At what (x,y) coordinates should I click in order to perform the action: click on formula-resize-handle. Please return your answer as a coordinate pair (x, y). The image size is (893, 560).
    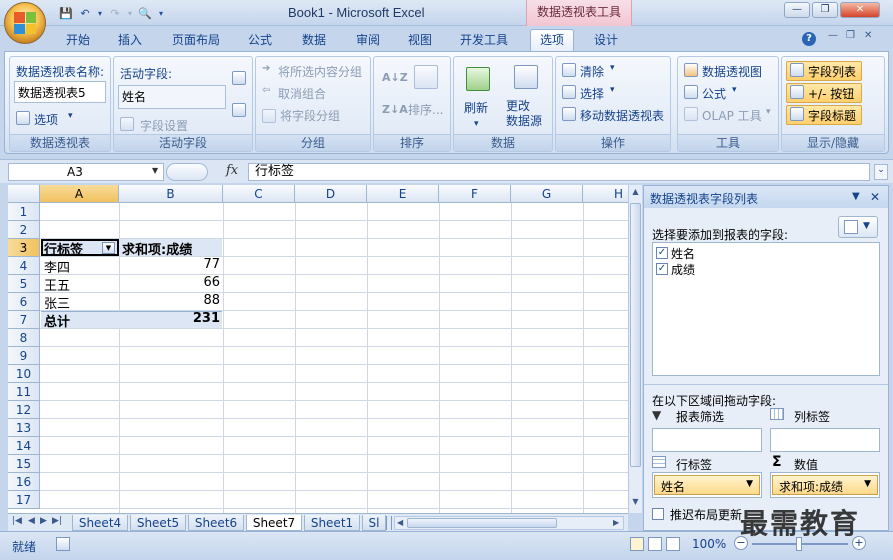
    Looking at the image, I should click on (187, 172).